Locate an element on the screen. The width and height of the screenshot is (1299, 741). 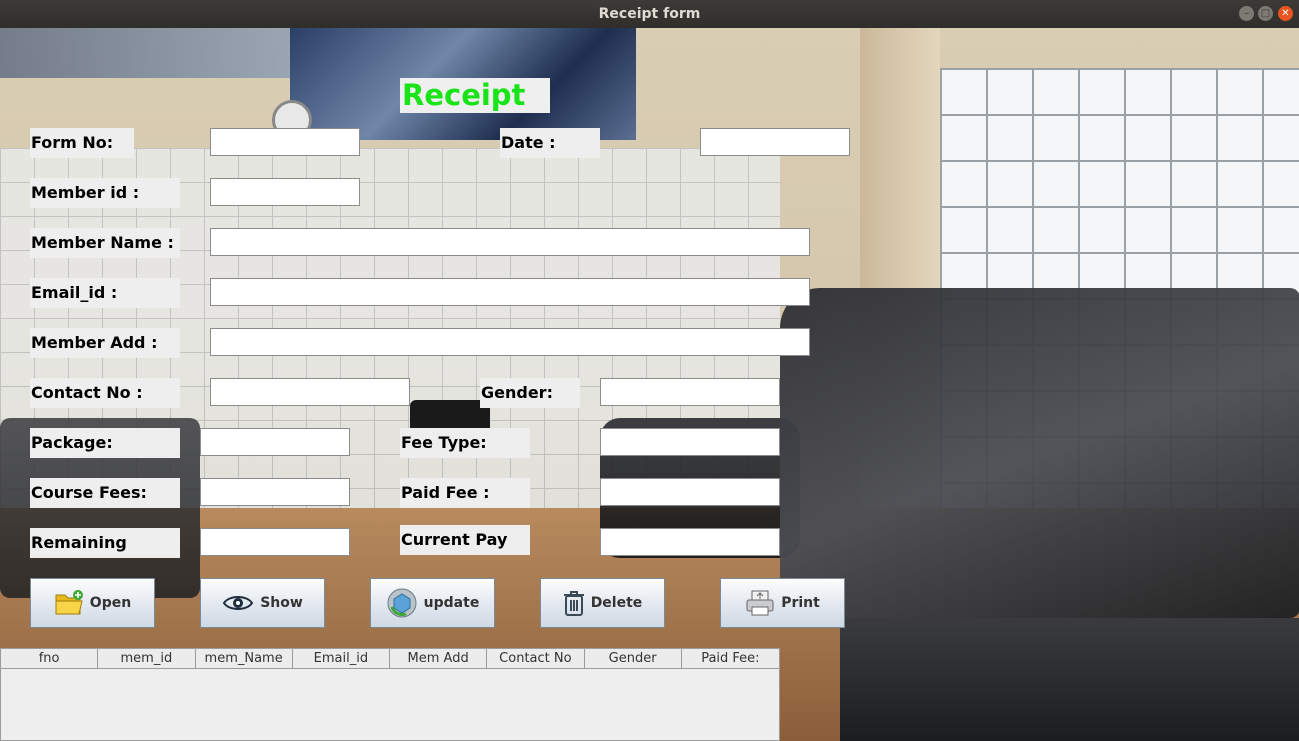
printer-icon is located at coordinates (760, 603).